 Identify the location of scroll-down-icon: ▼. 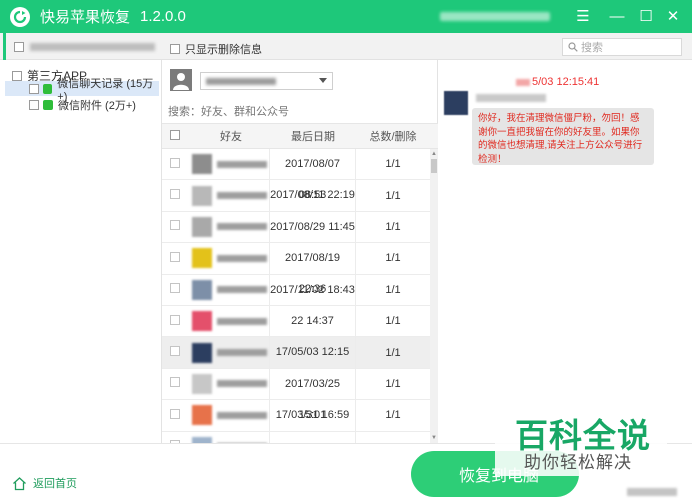
(434, 438).